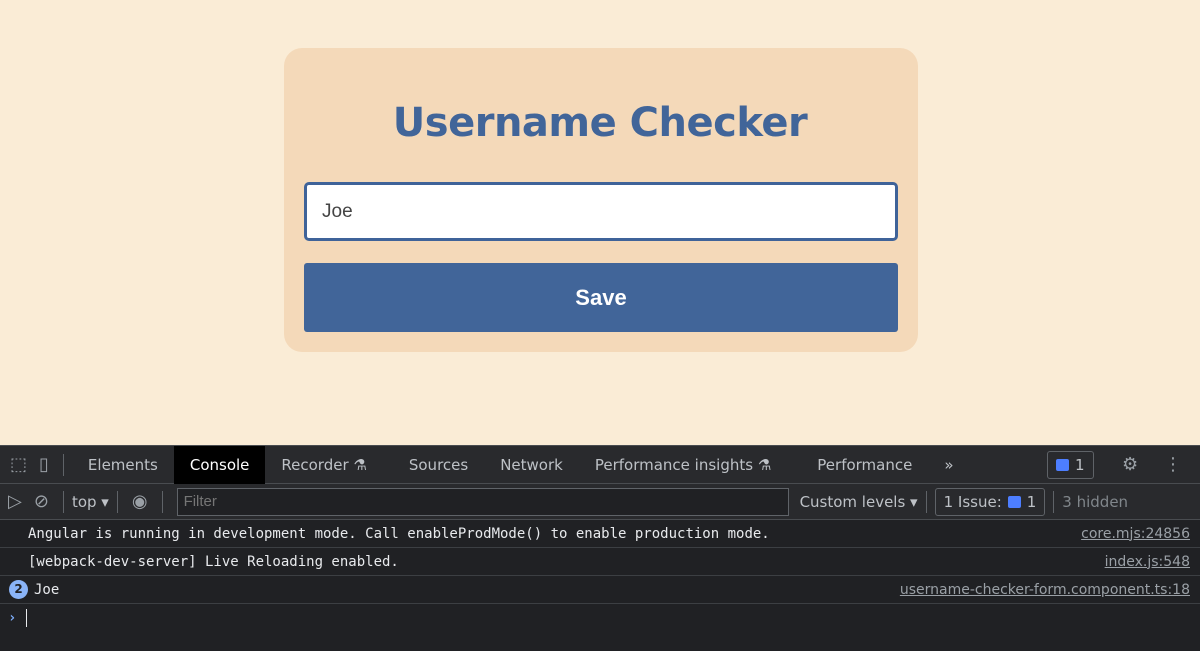  Describe the element at coordinates (1130, 464) in the screenshot. I see `gear-icon: ⚙` at that location.